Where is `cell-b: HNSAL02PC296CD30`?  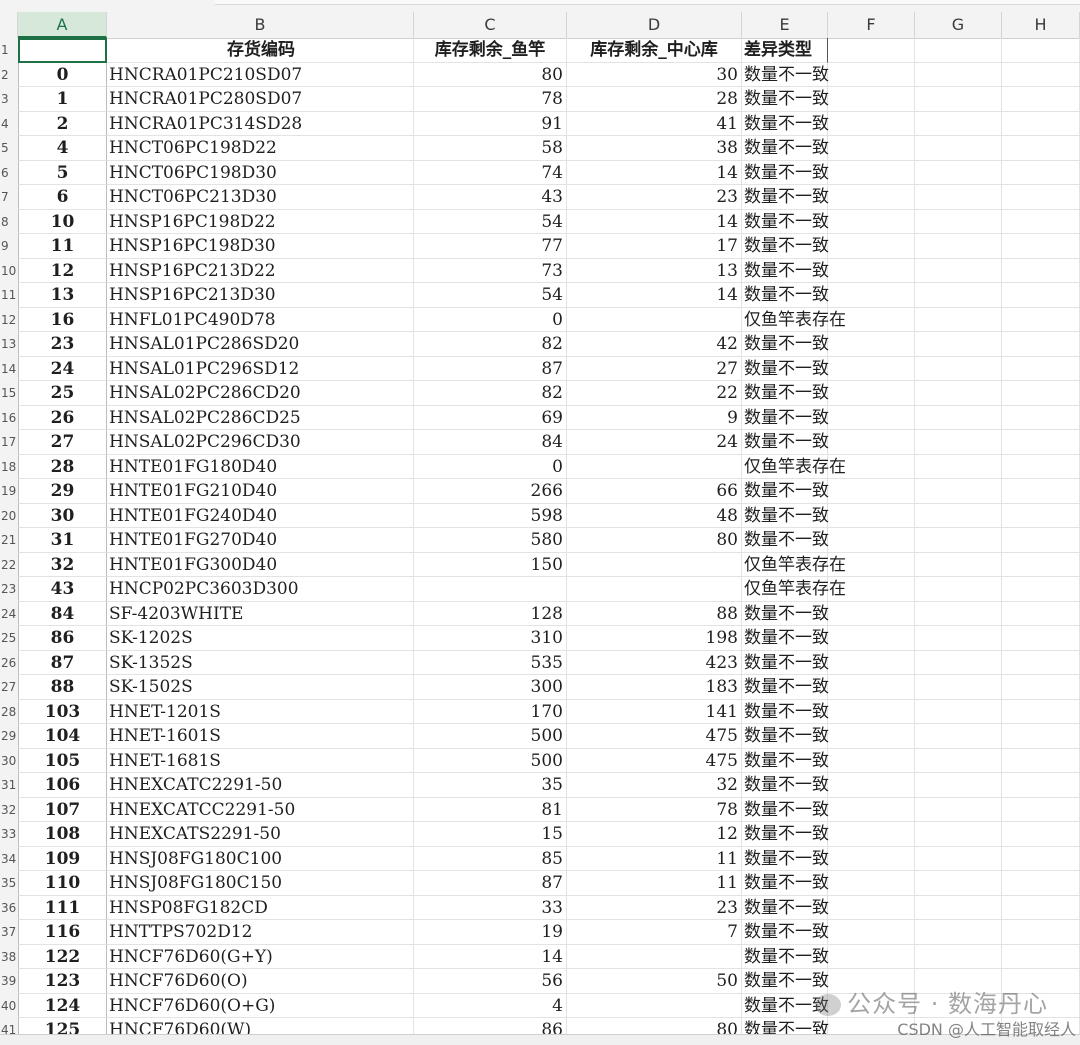 cell-b: HNSAL02PC296CD30 is located at coordinates (260, 442).